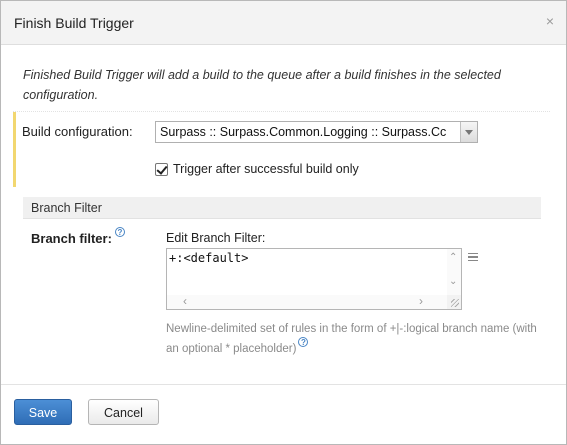 This screenshot has width=567, height=445. What do you see at coordinates (453, 282) in the screenshot?
I see `chevron-down-icon: ⌄` at bounding box center [453, 282].